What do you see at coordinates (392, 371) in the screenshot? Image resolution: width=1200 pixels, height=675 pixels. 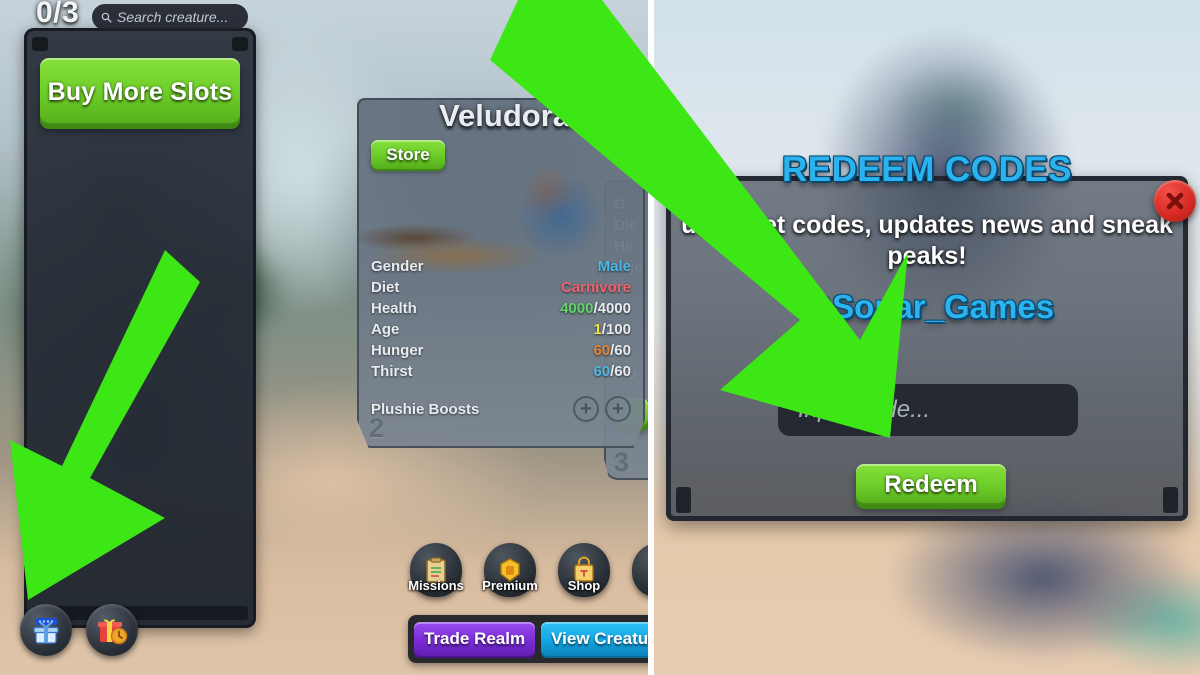 I see `stat-label: Thirst` at bounding box center [392, 371].